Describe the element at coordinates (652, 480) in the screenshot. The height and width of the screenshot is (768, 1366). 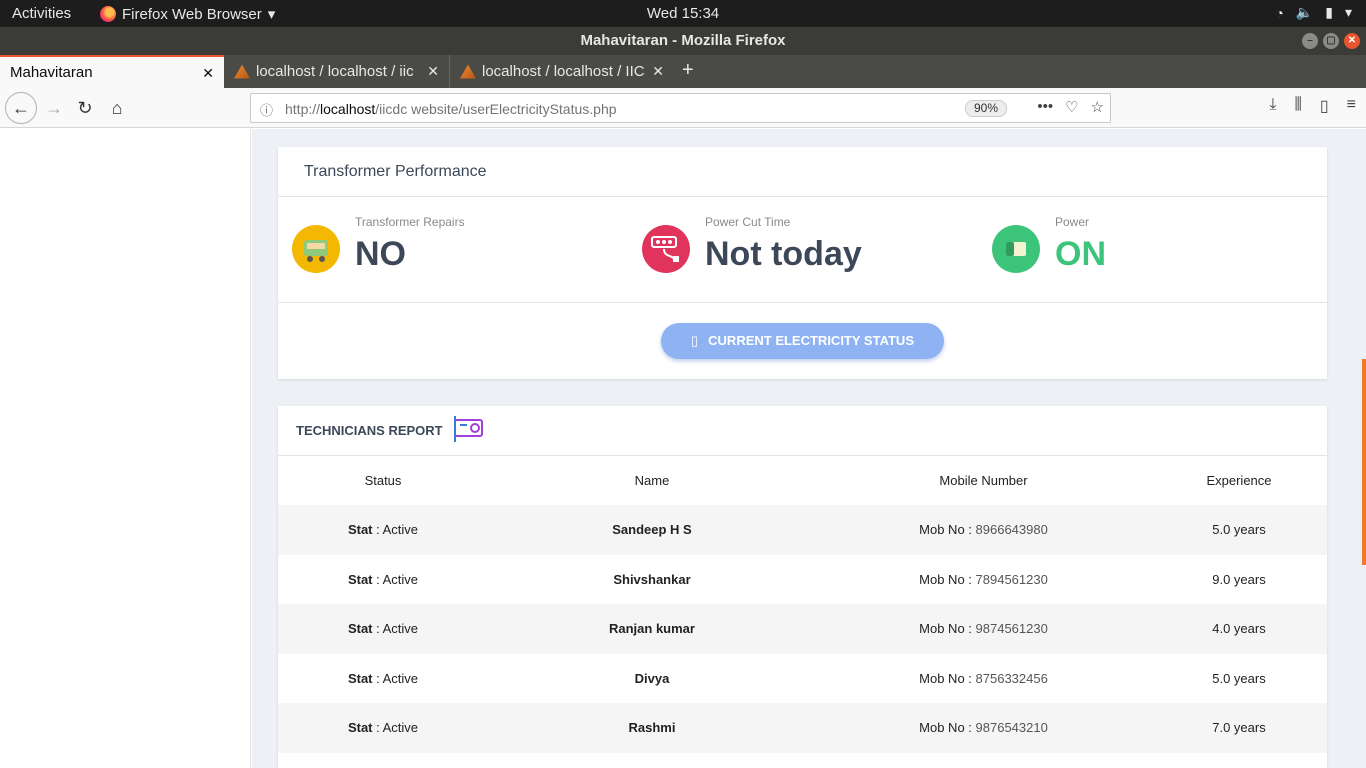
I see `column-header: Name` at that location.